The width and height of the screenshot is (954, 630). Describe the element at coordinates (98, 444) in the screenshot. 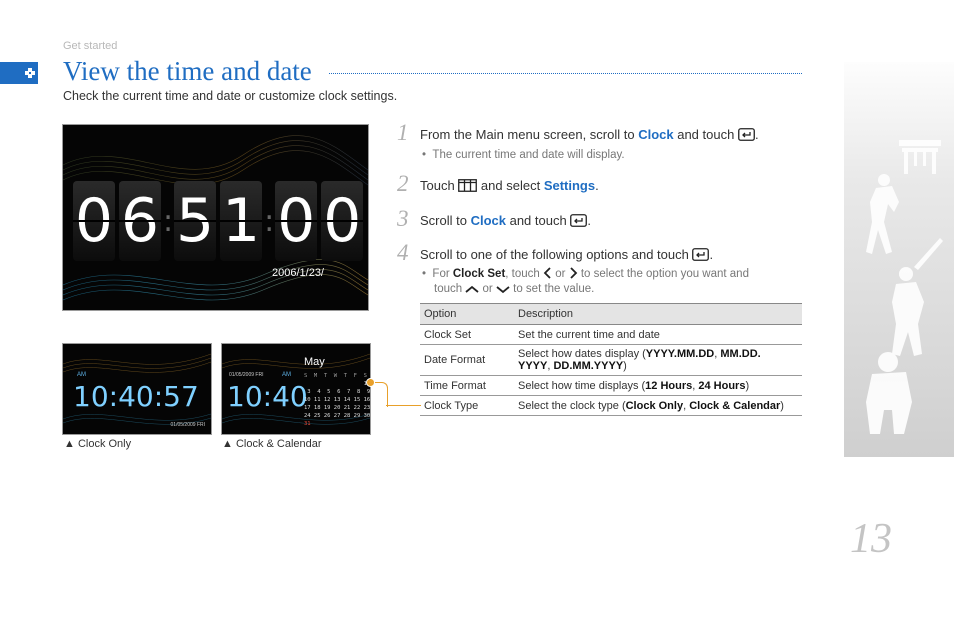

I see `caption-clock-only: ▲ Clock Only` at that location.